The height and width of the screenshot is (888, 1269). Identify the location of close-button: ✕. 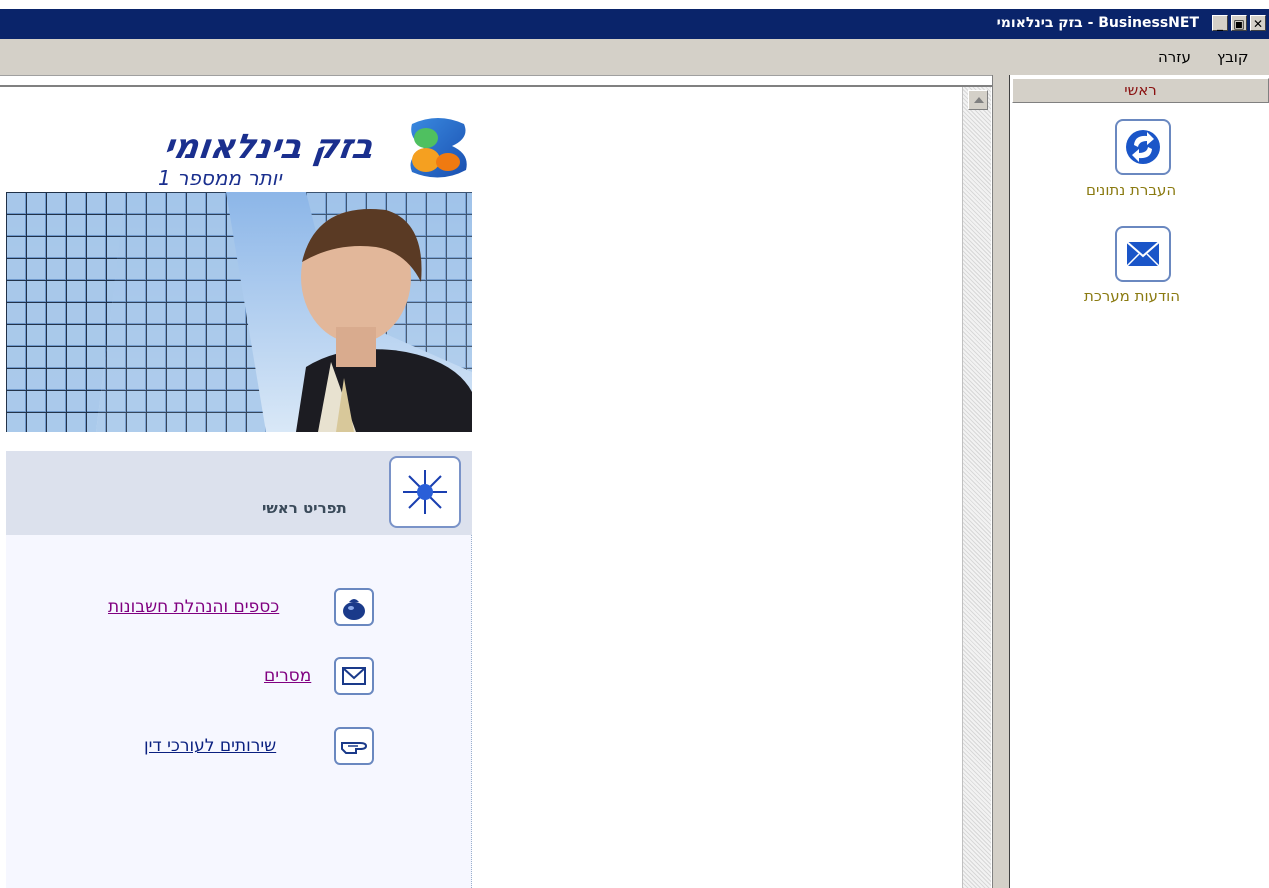
(1258, 23).